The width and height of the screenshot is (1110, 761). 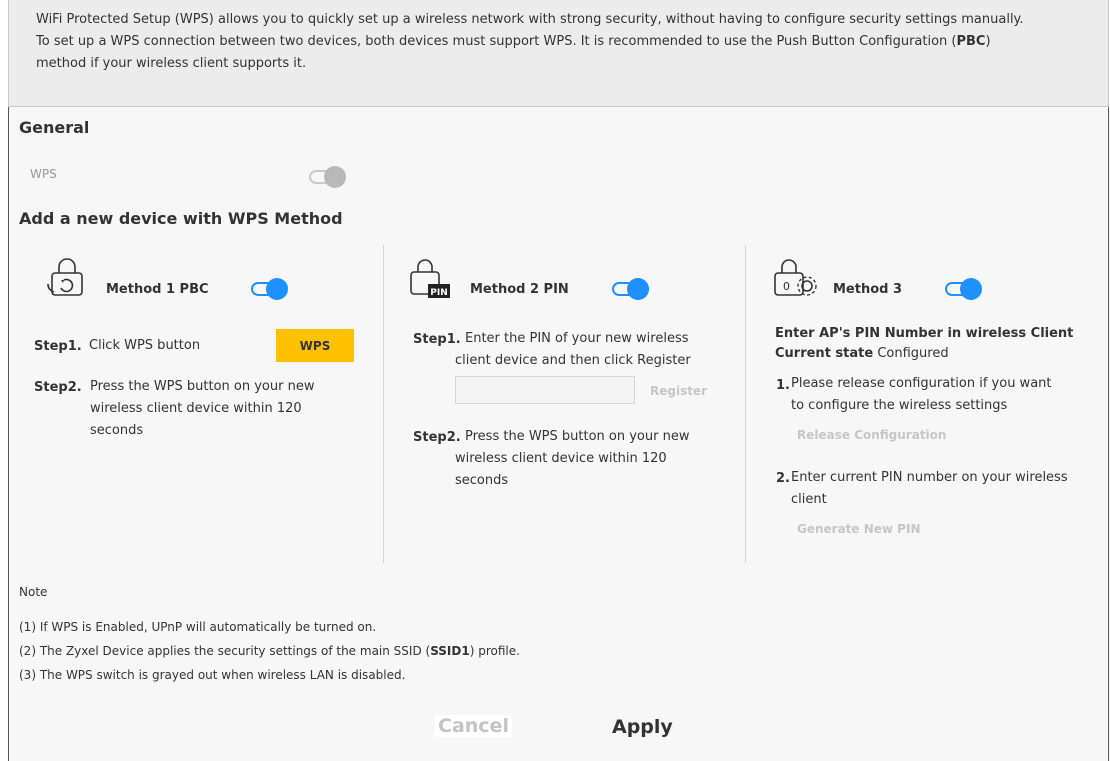 I want to click on register-button: Register, so click(x=678, y=391).